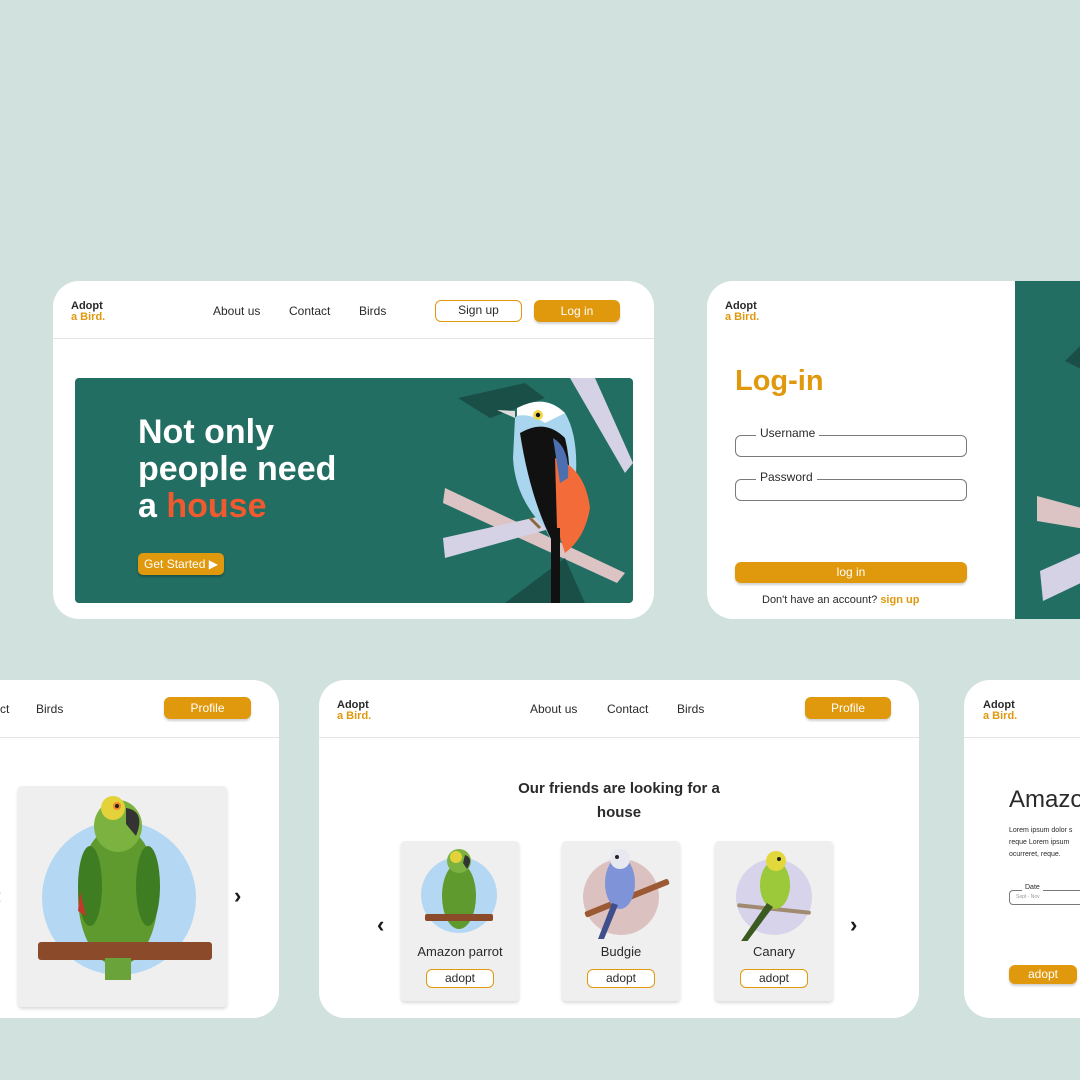 The width and height of the screenshot is (1080, 1080). Describe the element at coordinates (626, 894) in the screenshot. I see `budgie-thumb` at that location.